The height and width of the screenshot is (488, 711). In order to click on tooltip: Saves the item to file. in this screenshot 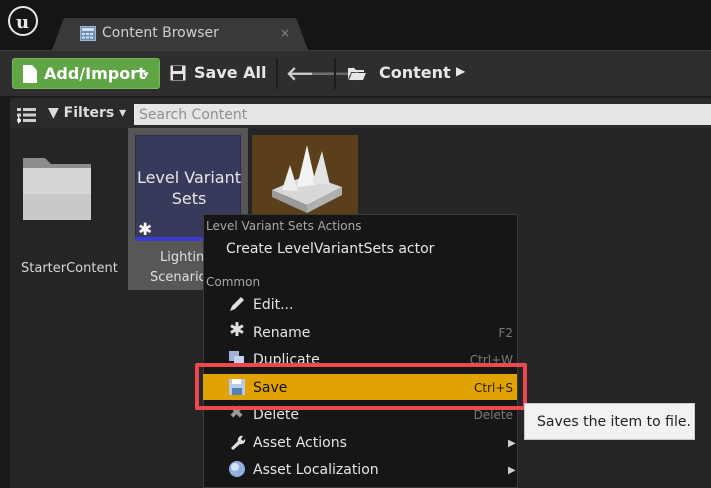, I will do `click(609, 421)`.